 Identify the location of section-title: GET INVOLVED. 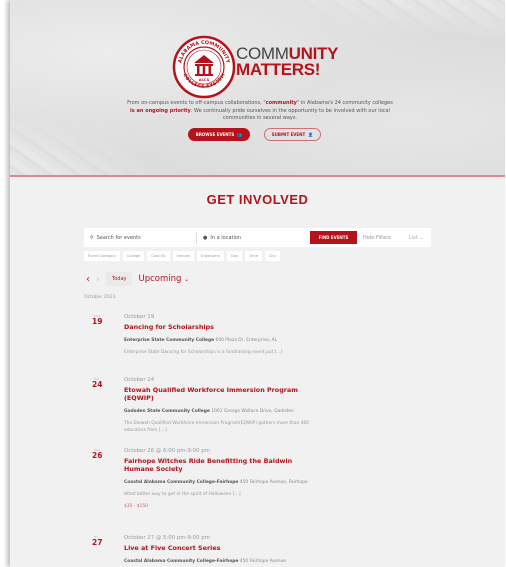
(257, 199).